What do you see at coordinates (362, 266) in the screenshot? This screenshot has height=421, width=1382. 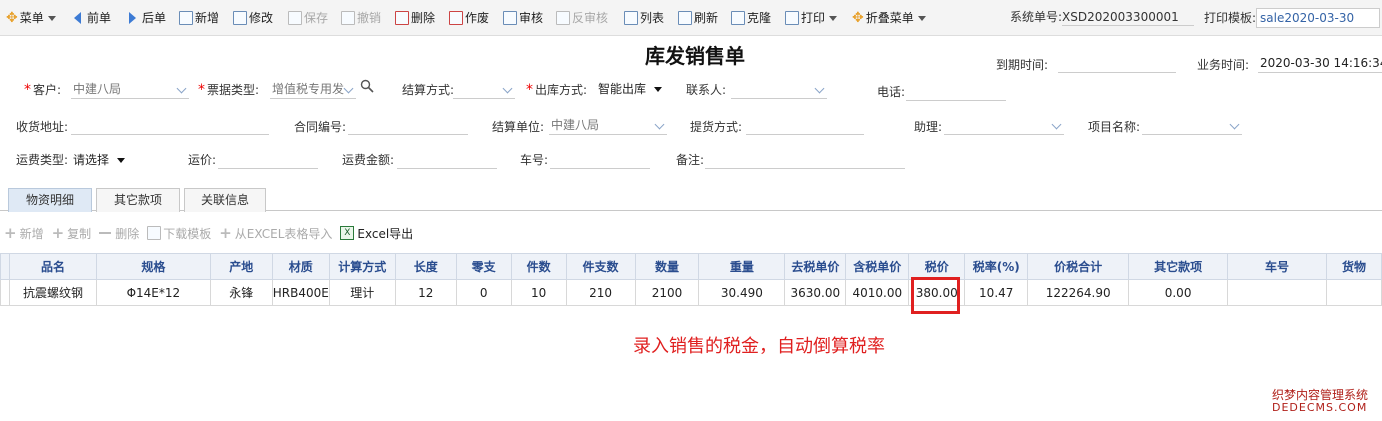 I see `column-header: 计算方式` at bounding box center [362, 266].